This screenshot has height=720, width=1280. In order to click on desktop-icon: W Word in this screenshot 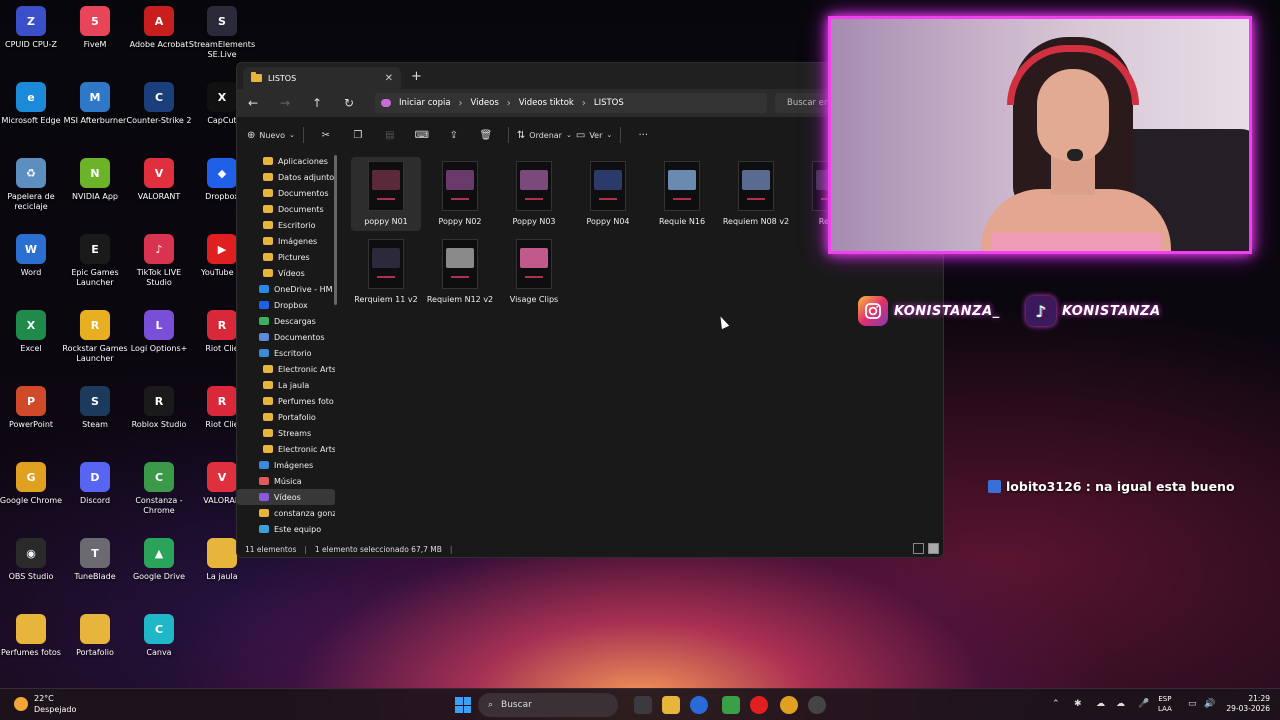, I will do `click(32, 256)`.